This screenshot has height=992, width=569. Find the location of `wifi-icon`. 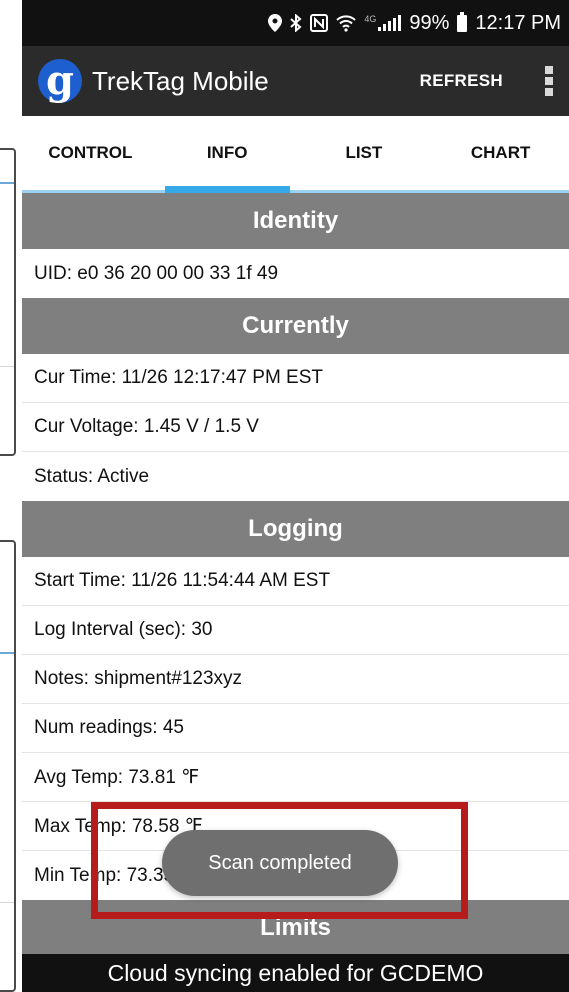

wifi-icon is located at coordinates (346, 23).